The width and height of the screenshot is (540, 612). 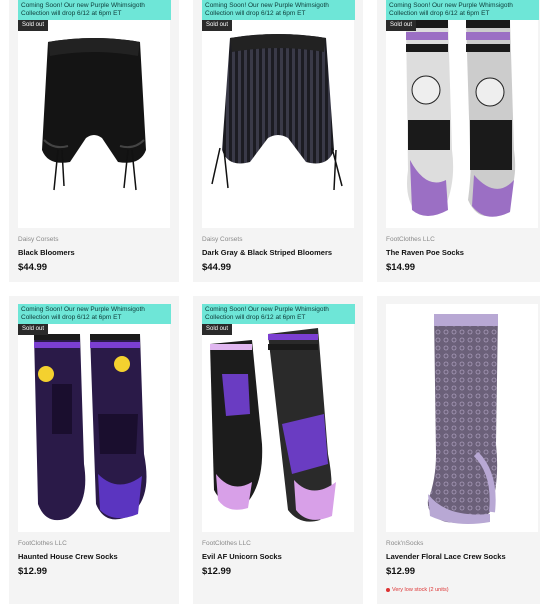 What do you see at coordinates (94, 114) in the screenshot?
I see `product-image-black-bloomers` at bounding box center [94, 114].